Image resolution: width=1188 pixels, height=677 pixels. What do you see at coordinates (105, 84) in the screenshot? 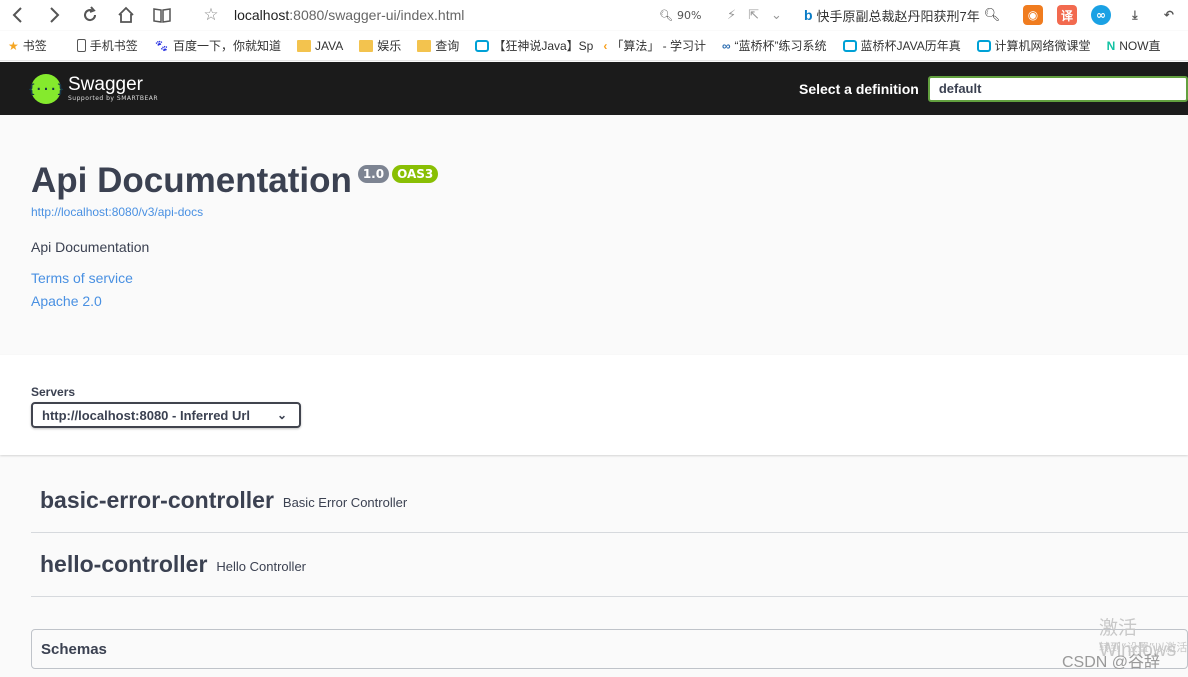
I see `logo-text: Swagger` at bounding box center [105, 84].